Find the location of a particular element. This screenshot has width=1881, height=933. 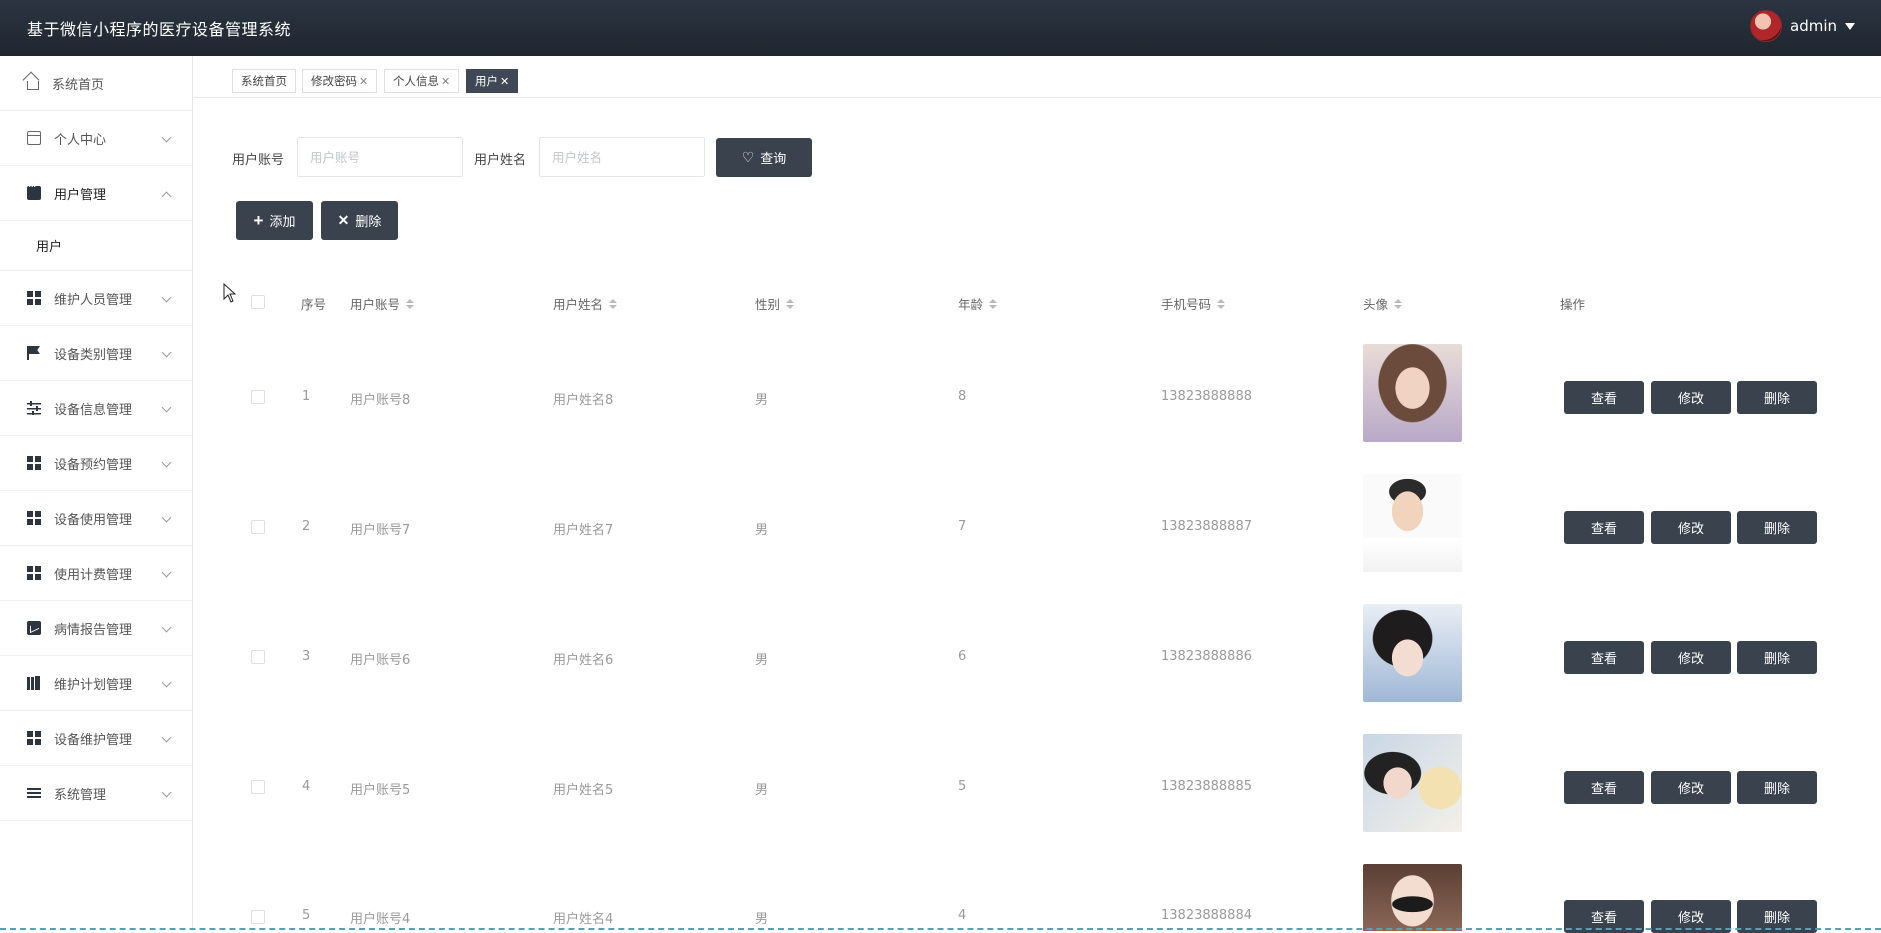

cell-index: 2 is located at coordinates (306, 526).